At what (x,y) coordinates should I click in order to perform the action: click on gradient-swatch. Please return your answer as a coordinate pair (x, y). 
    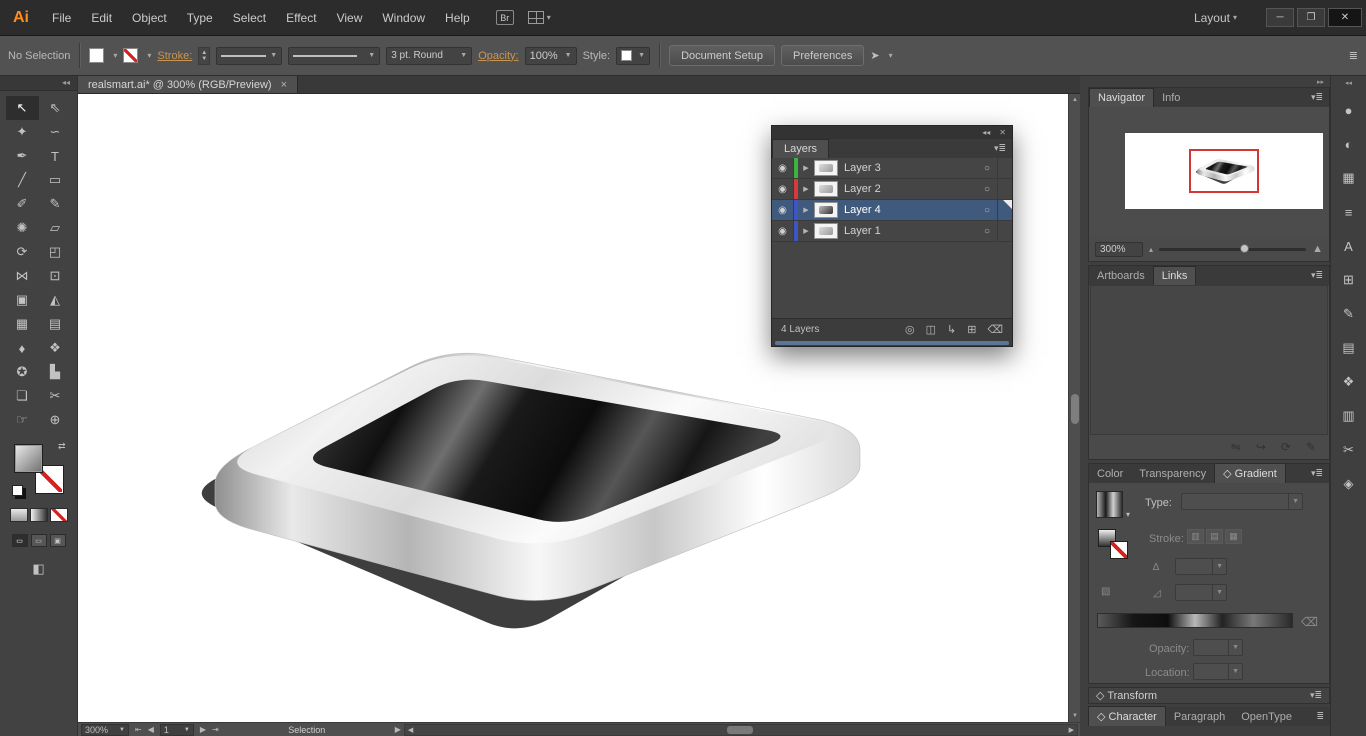
    Looking at the image, I should click on (1109, 504).